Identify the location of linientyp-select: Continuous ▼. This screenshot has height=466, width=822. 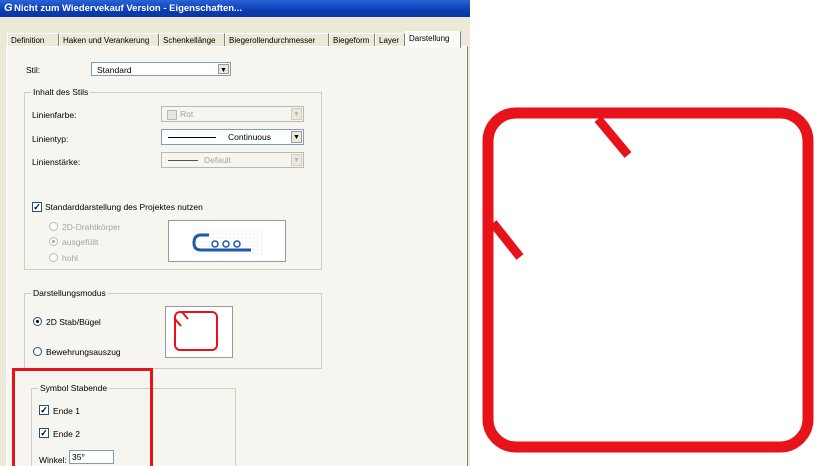
(232, 137).